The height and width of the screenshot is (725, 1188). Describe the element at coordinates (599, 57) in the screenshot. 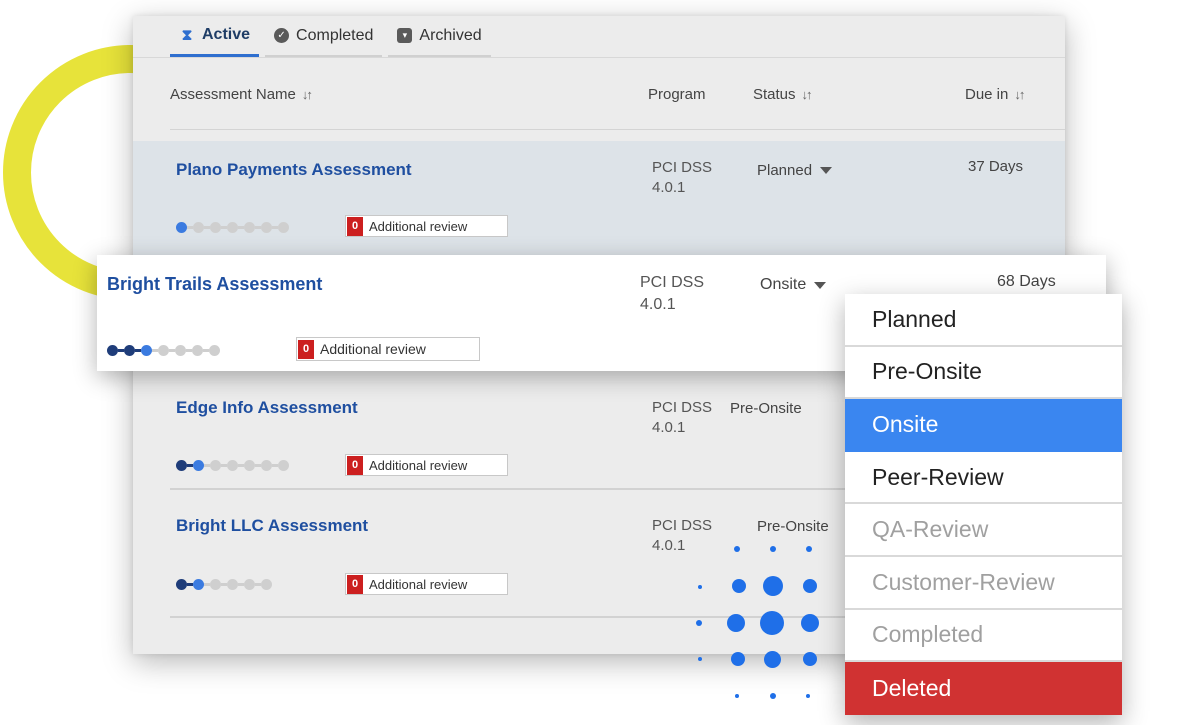

I see `tabs-divider` at that location.